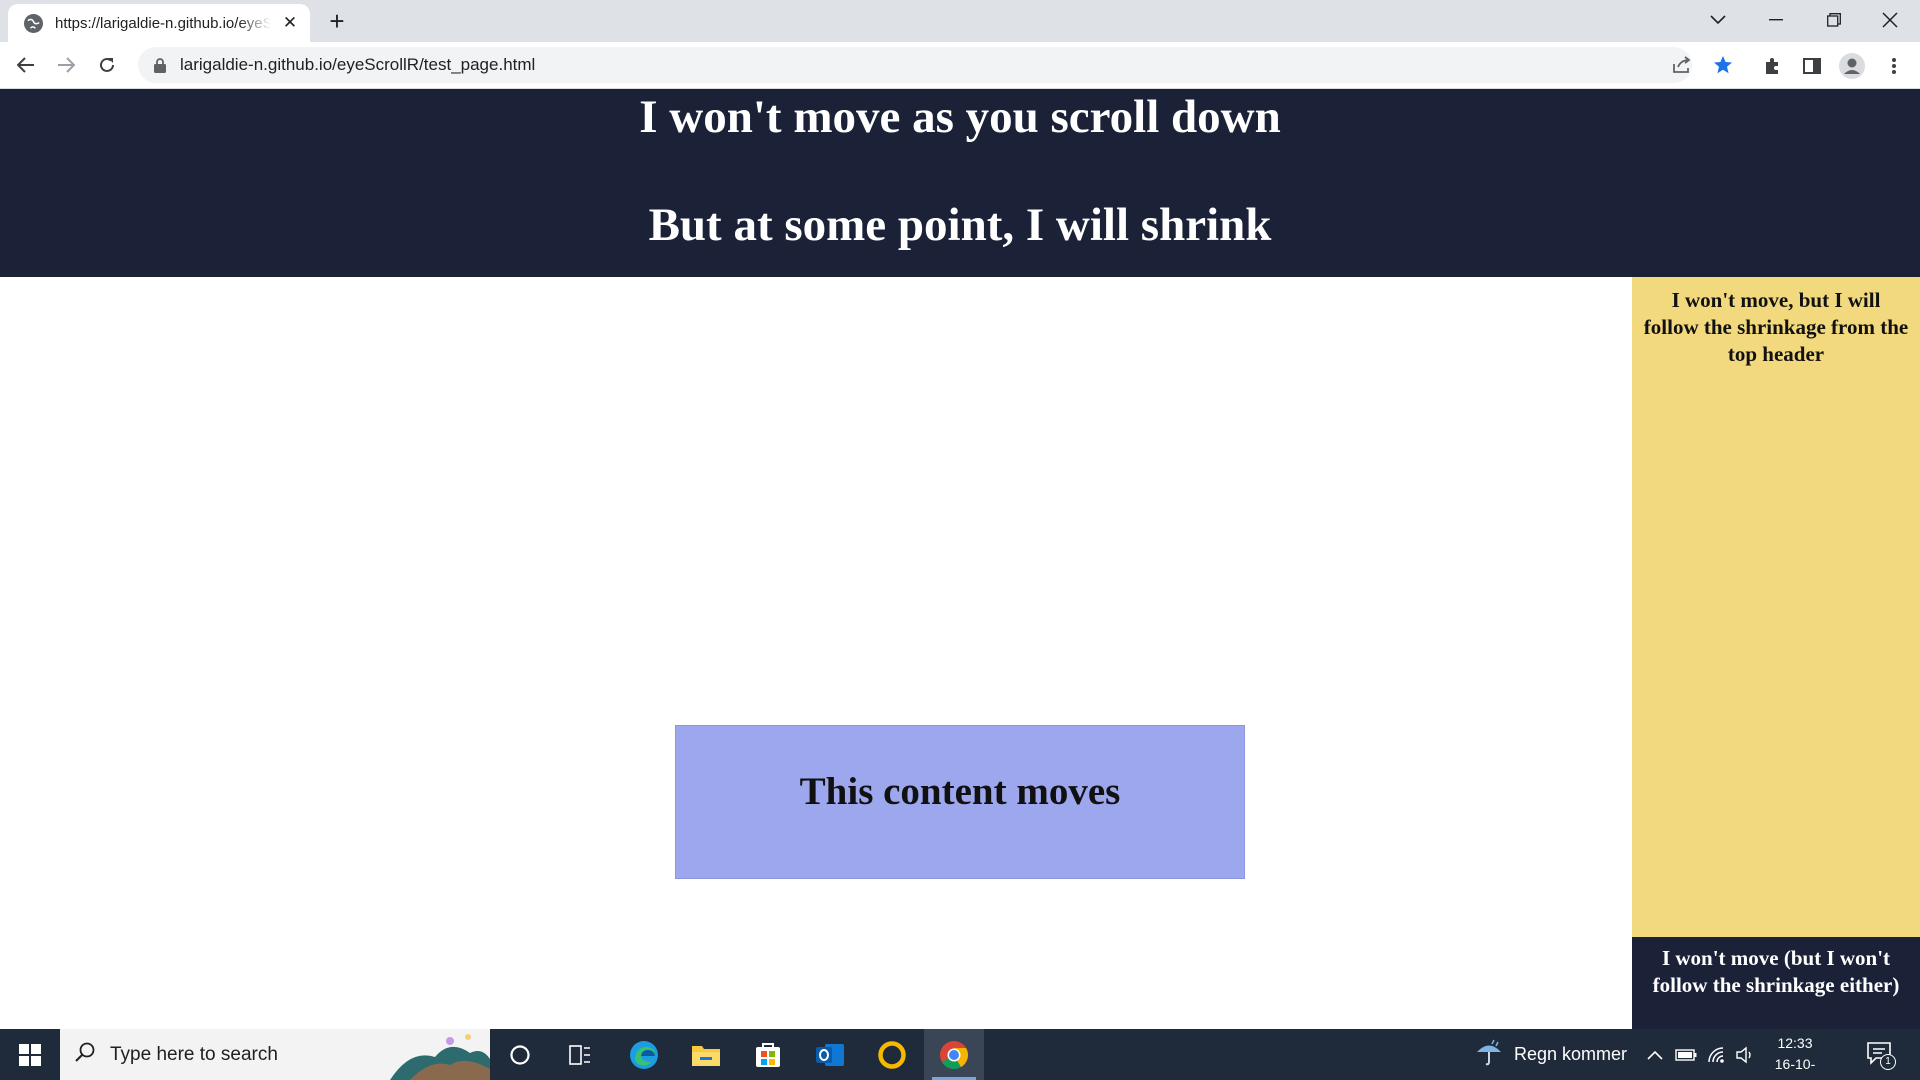 This screenshot has width=1920, height=1080. What do you see at coordinates (26, 65) in the screenshot?
I see `back-arrow-icon` at bounding box center [26, 65].